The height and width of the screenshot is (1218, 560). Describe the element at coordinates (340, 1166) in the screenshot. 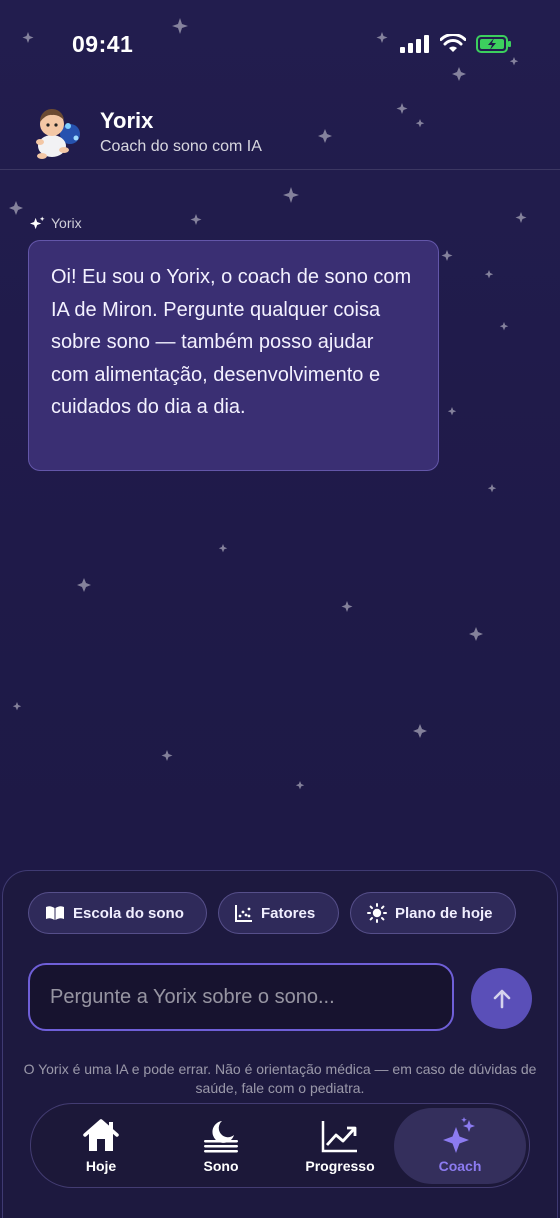

I see `tab-label: Progresso` at that location.